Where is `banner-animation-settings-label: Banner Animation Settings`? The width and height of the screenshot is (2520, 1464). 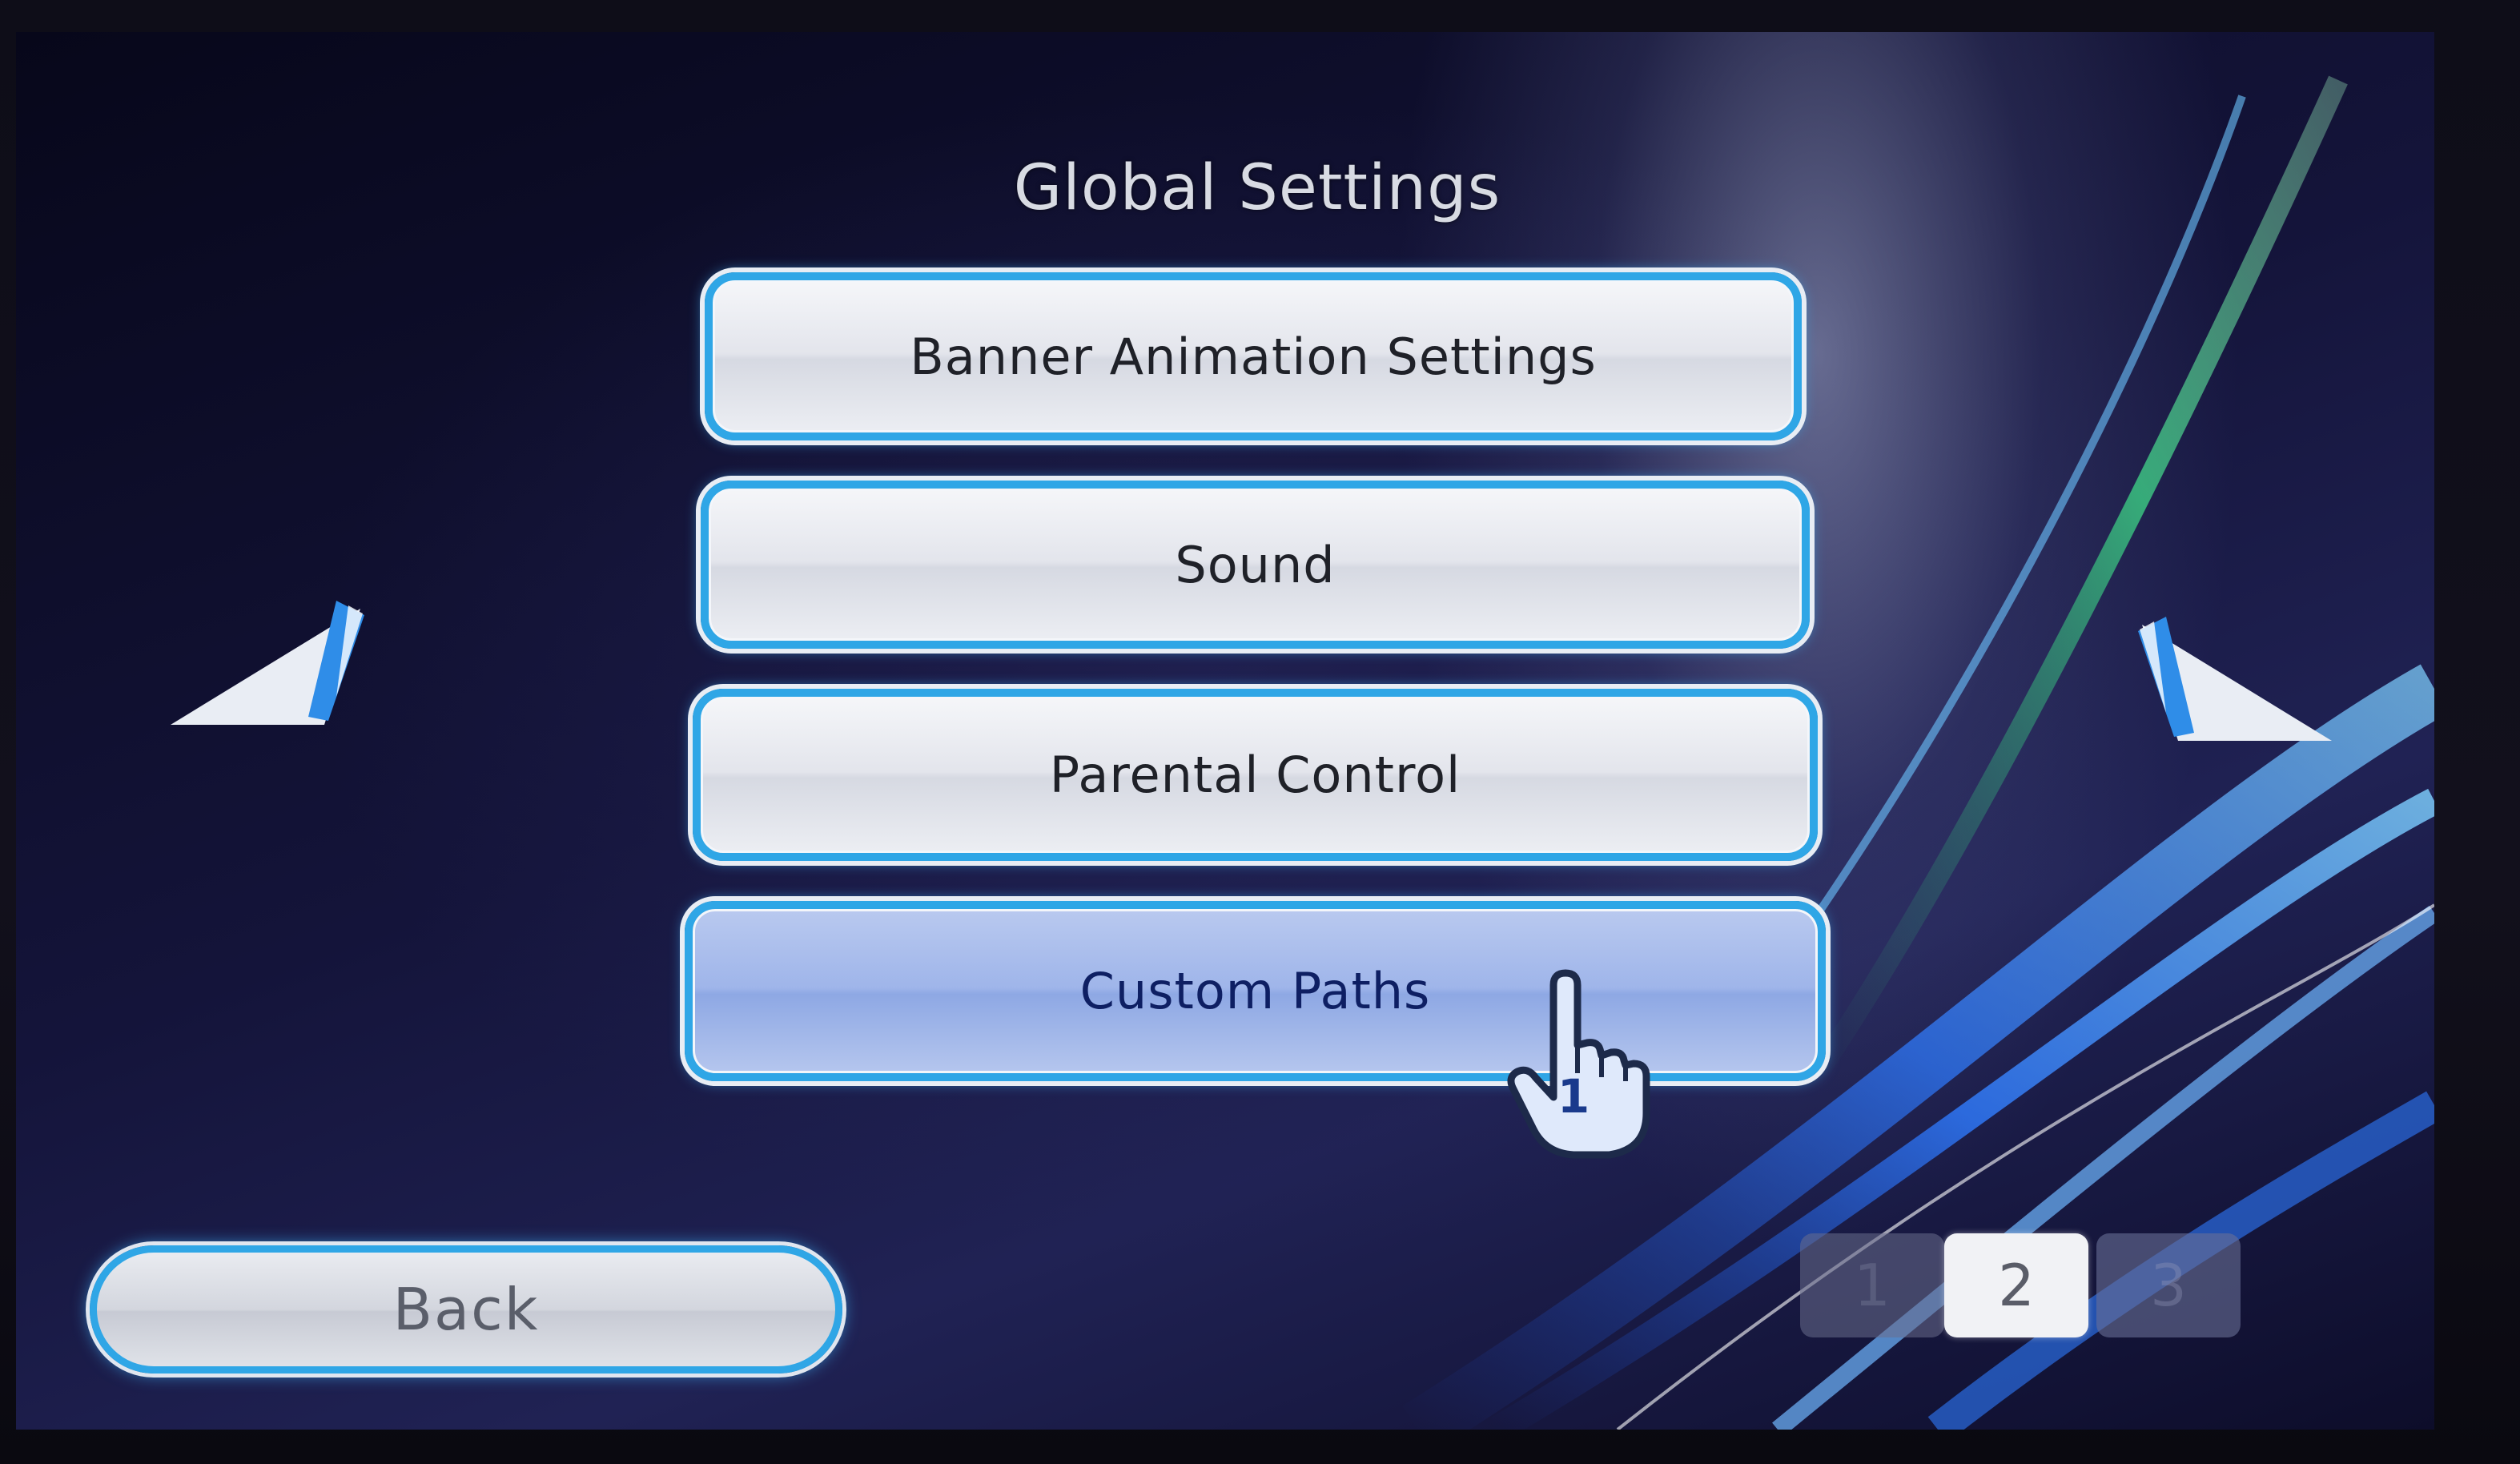
banner-animation-settings-label: Banner Animation Settings is located at coordinates (1253, 356).